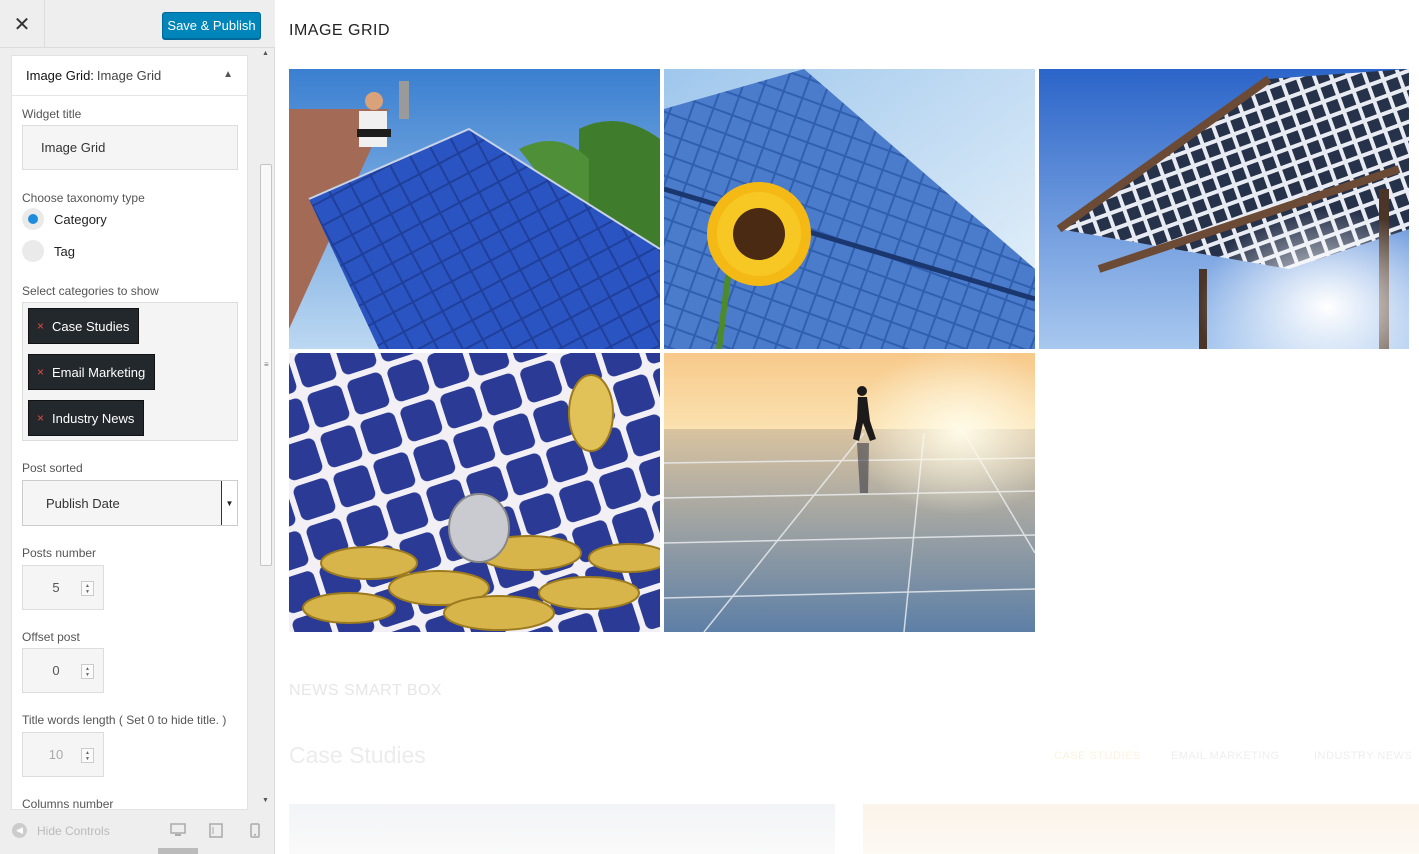 This screenshot has width=1419, height=854. I want to click on radio-checked-icon, so click(33, 219).